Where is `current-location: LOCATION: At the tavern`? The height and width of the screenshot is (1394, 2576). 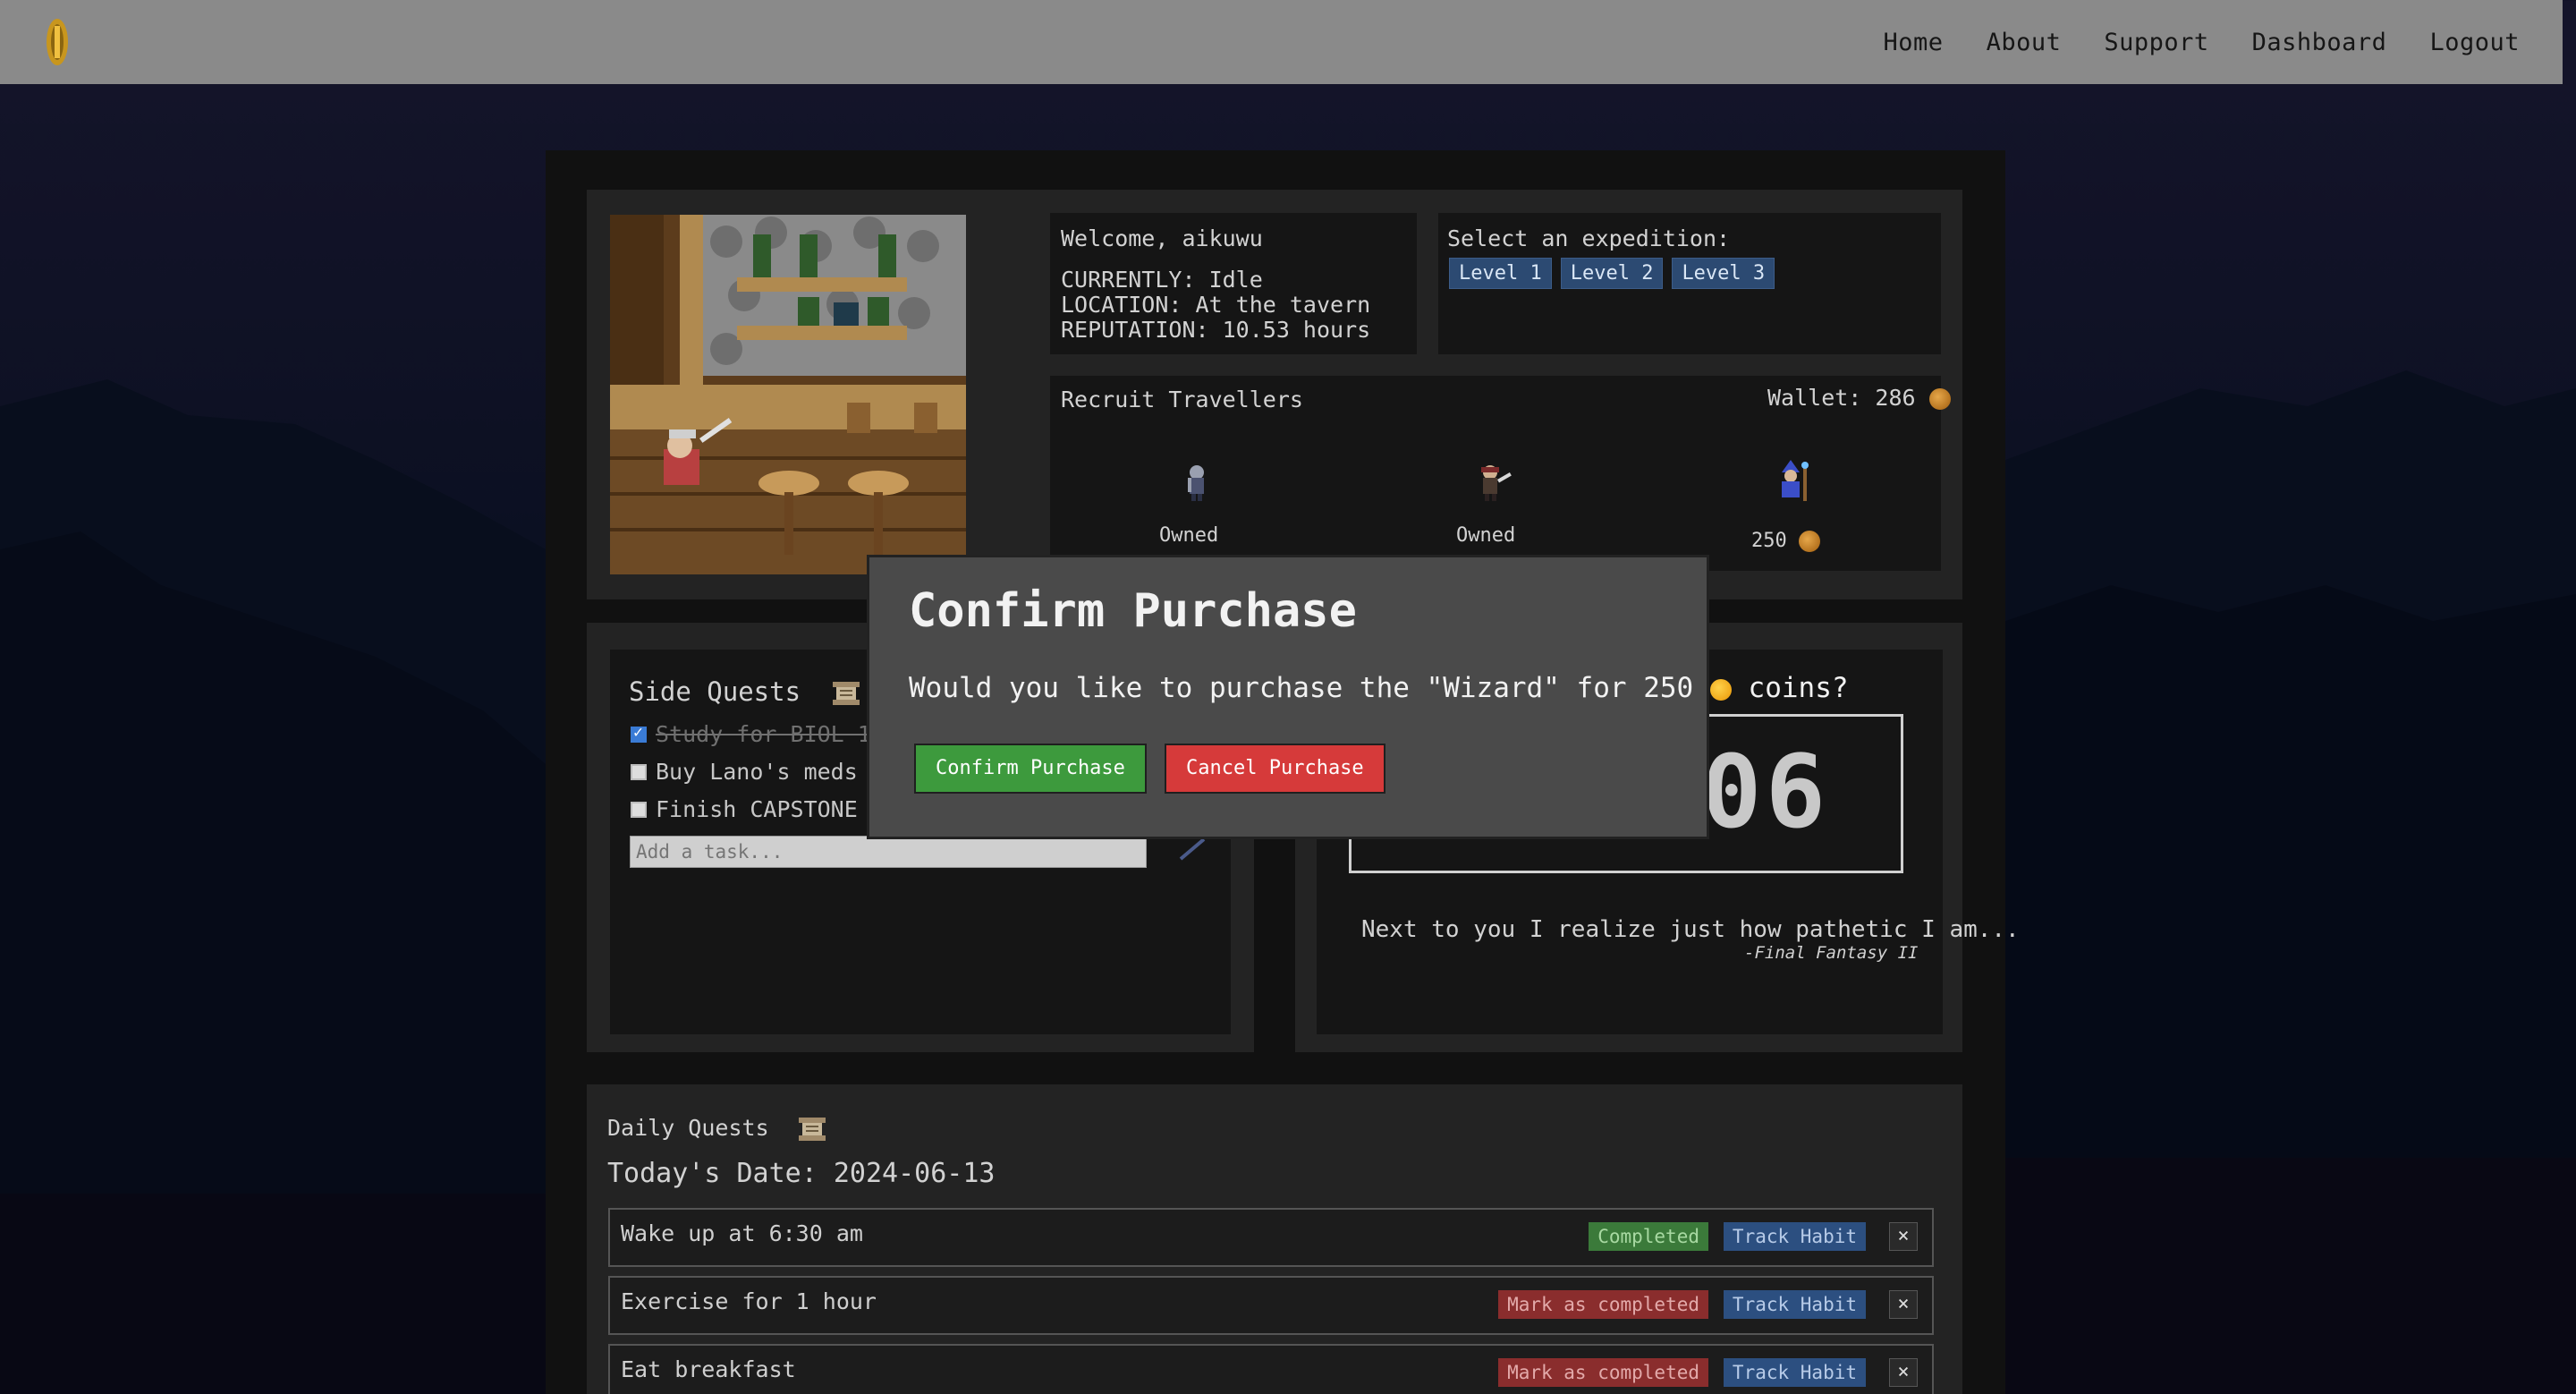 current-location: LOCATION: At the tavern is located at coordinates (1216, 305).